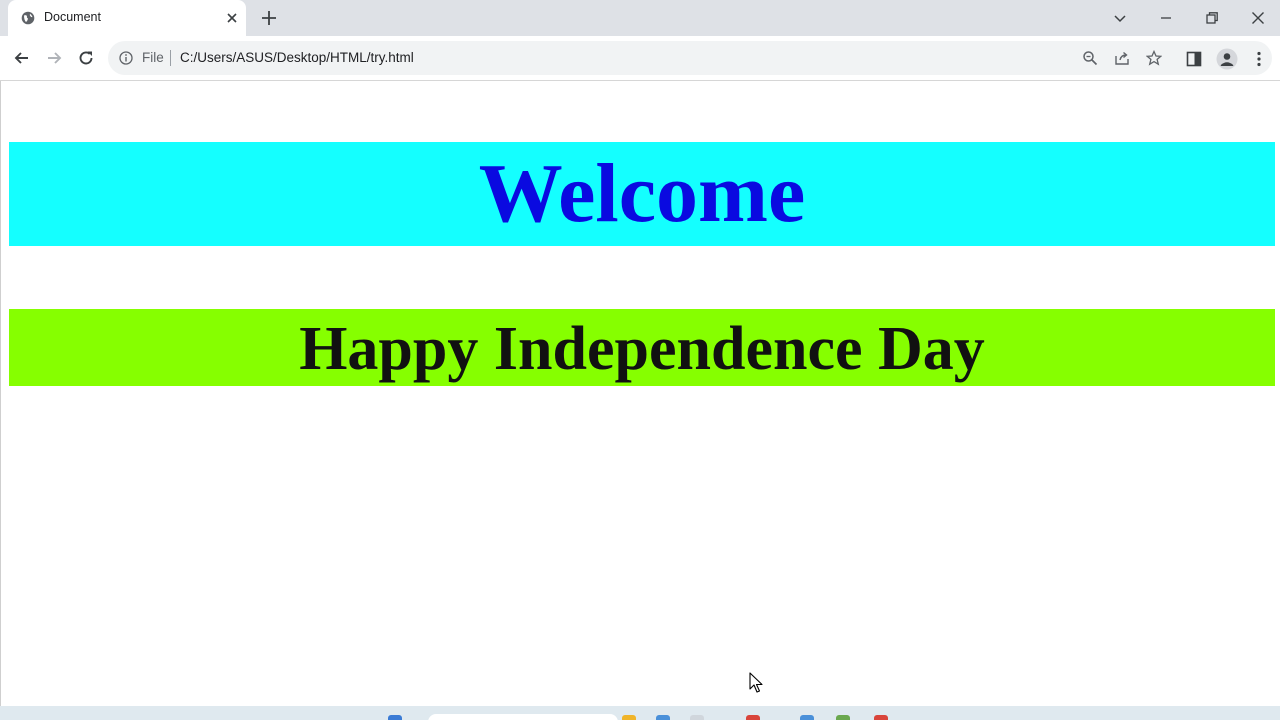 This screenshot has width=1280, height=720. What do you see at coordinates (640, 18) in the screenshot?
I see `tab-strip: Document` at bounding box center [640, 18].